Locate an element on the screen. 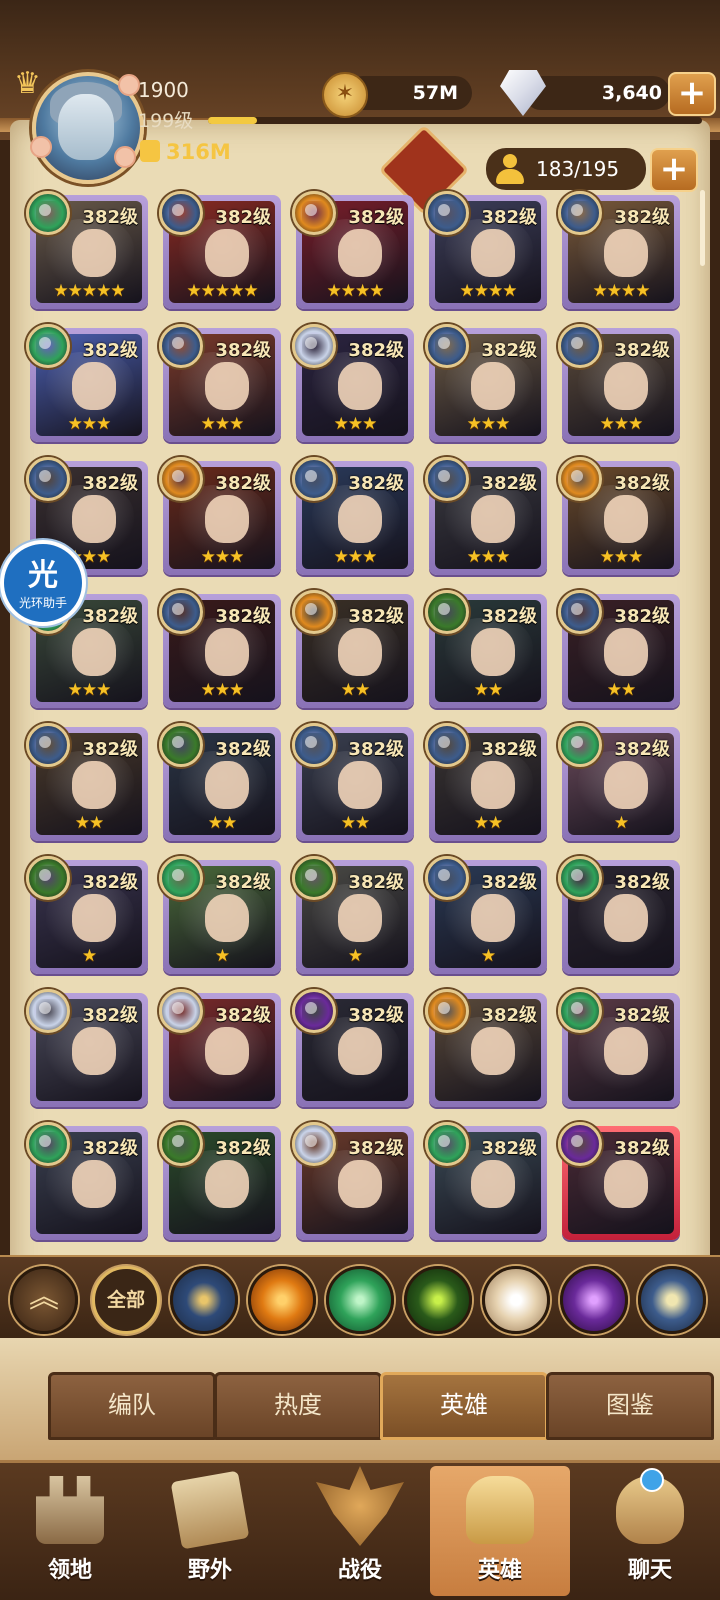  hero-stars: ★★★ is located at coordinates (355, 424).